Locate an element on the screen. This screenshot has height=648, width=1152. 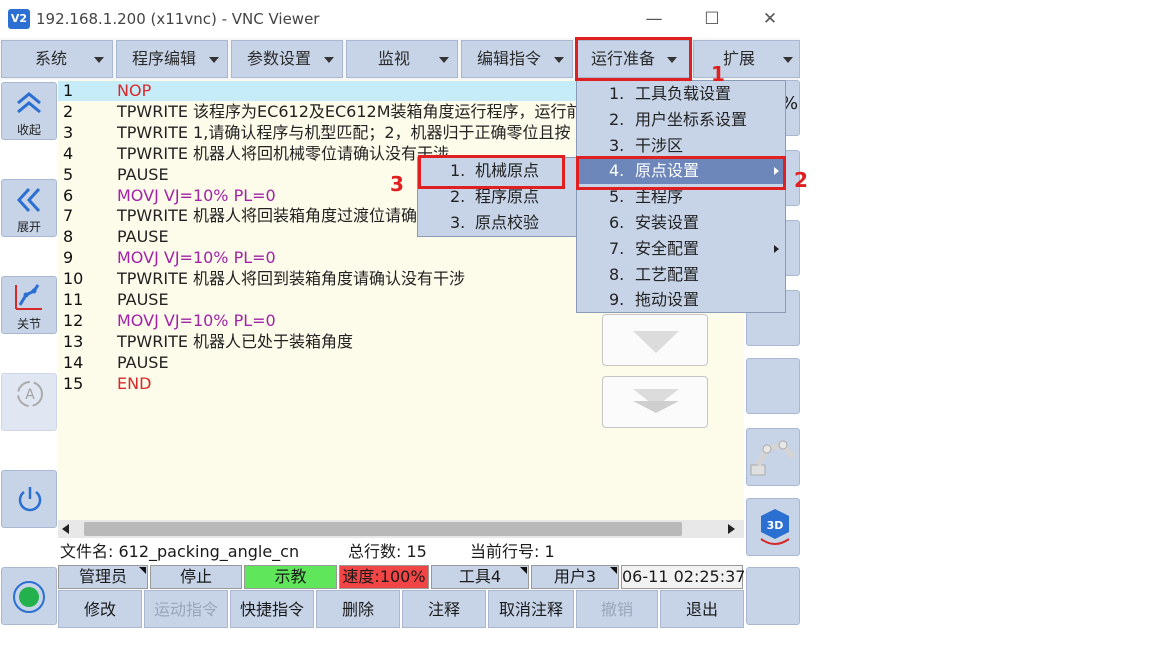
line-number: 11 is located at coordinates (73, 299).